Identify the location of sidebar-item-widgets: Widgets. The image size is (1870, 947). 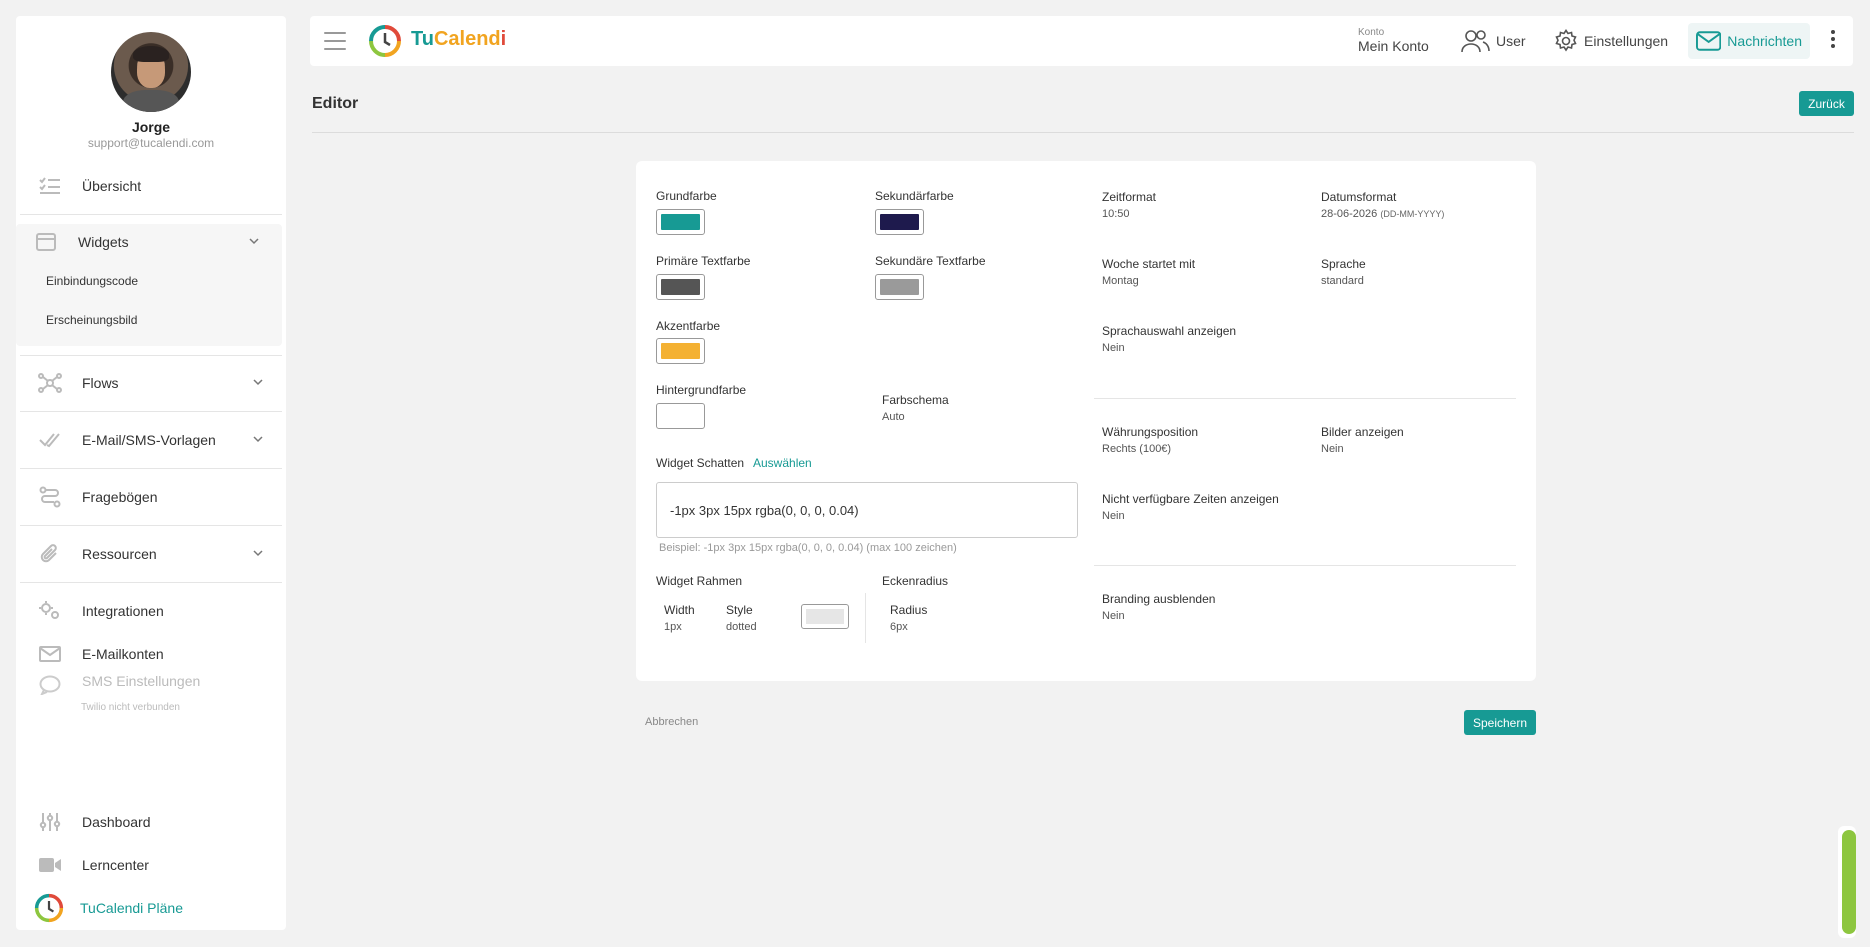
(149, 242).